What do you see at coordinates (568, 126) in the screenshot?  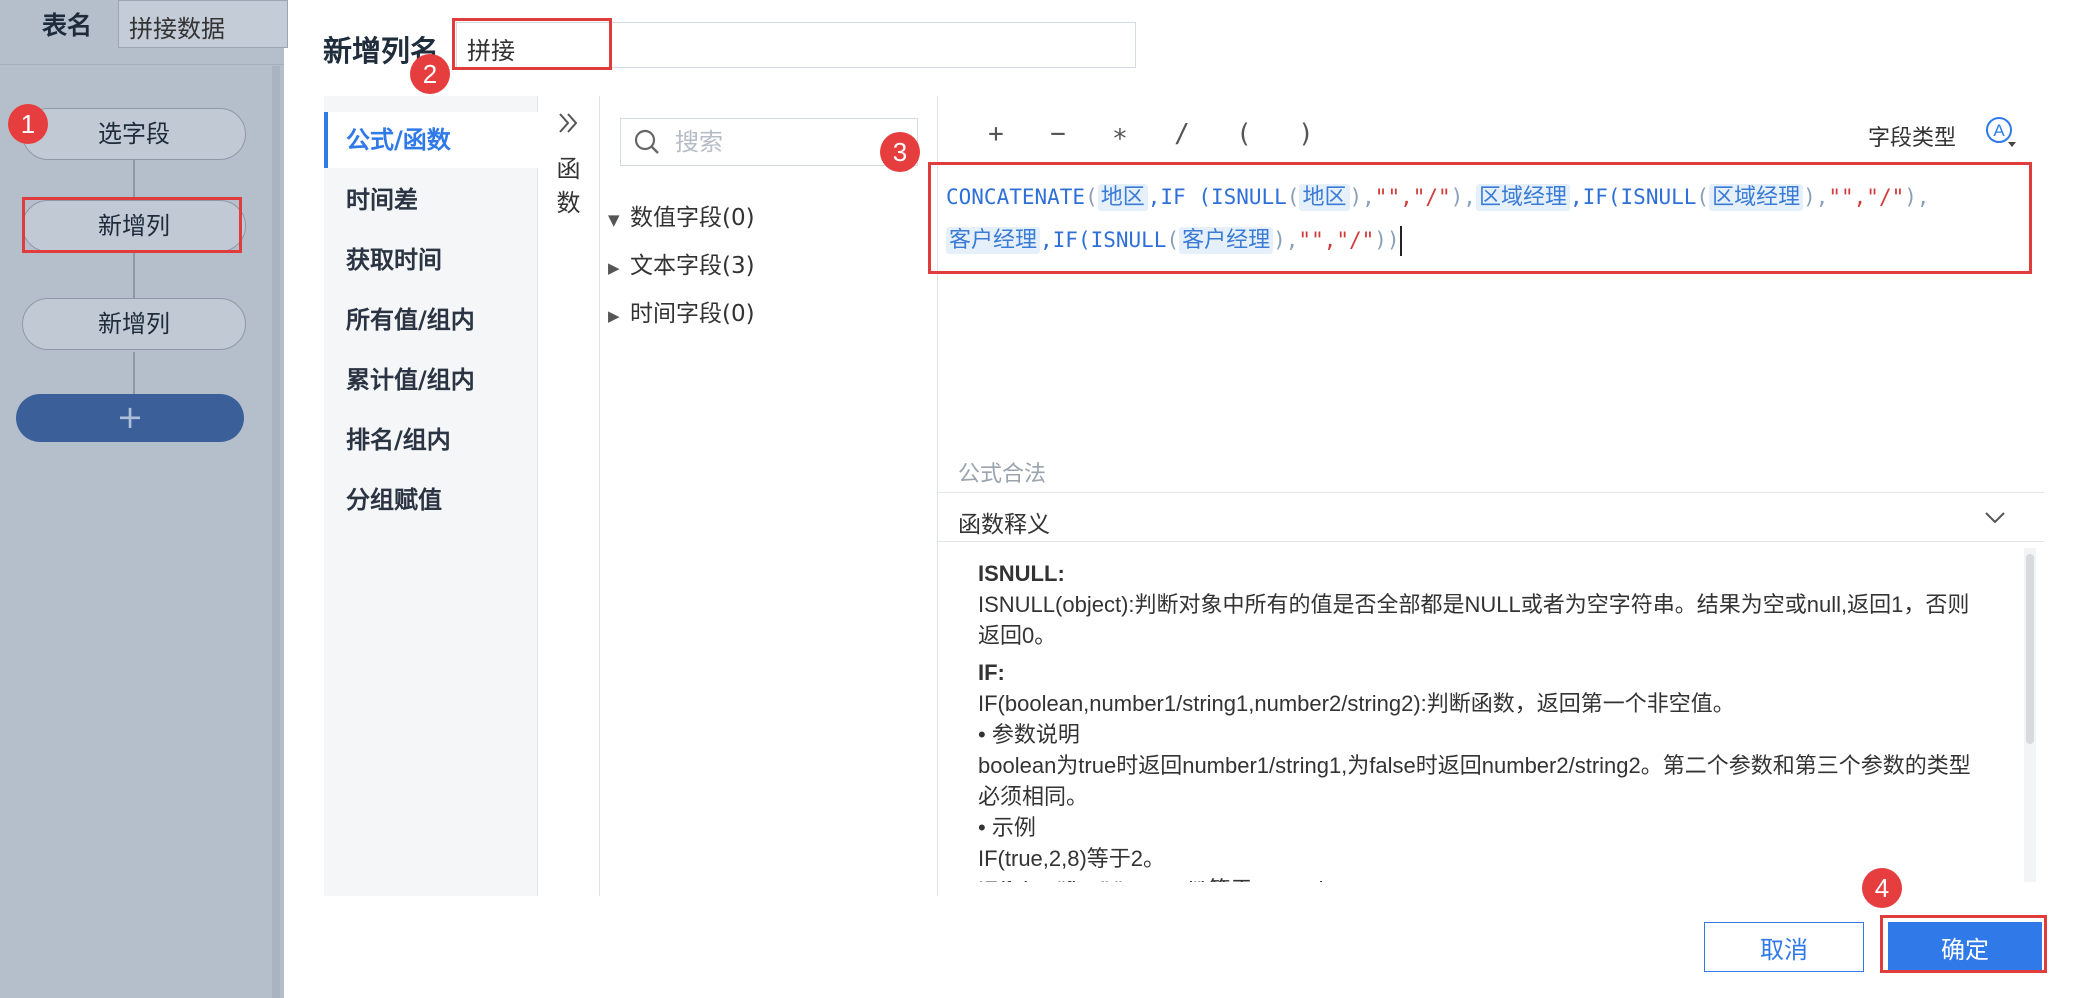 I see `double-chevron-right-icon` at bounding box center [568, 126].